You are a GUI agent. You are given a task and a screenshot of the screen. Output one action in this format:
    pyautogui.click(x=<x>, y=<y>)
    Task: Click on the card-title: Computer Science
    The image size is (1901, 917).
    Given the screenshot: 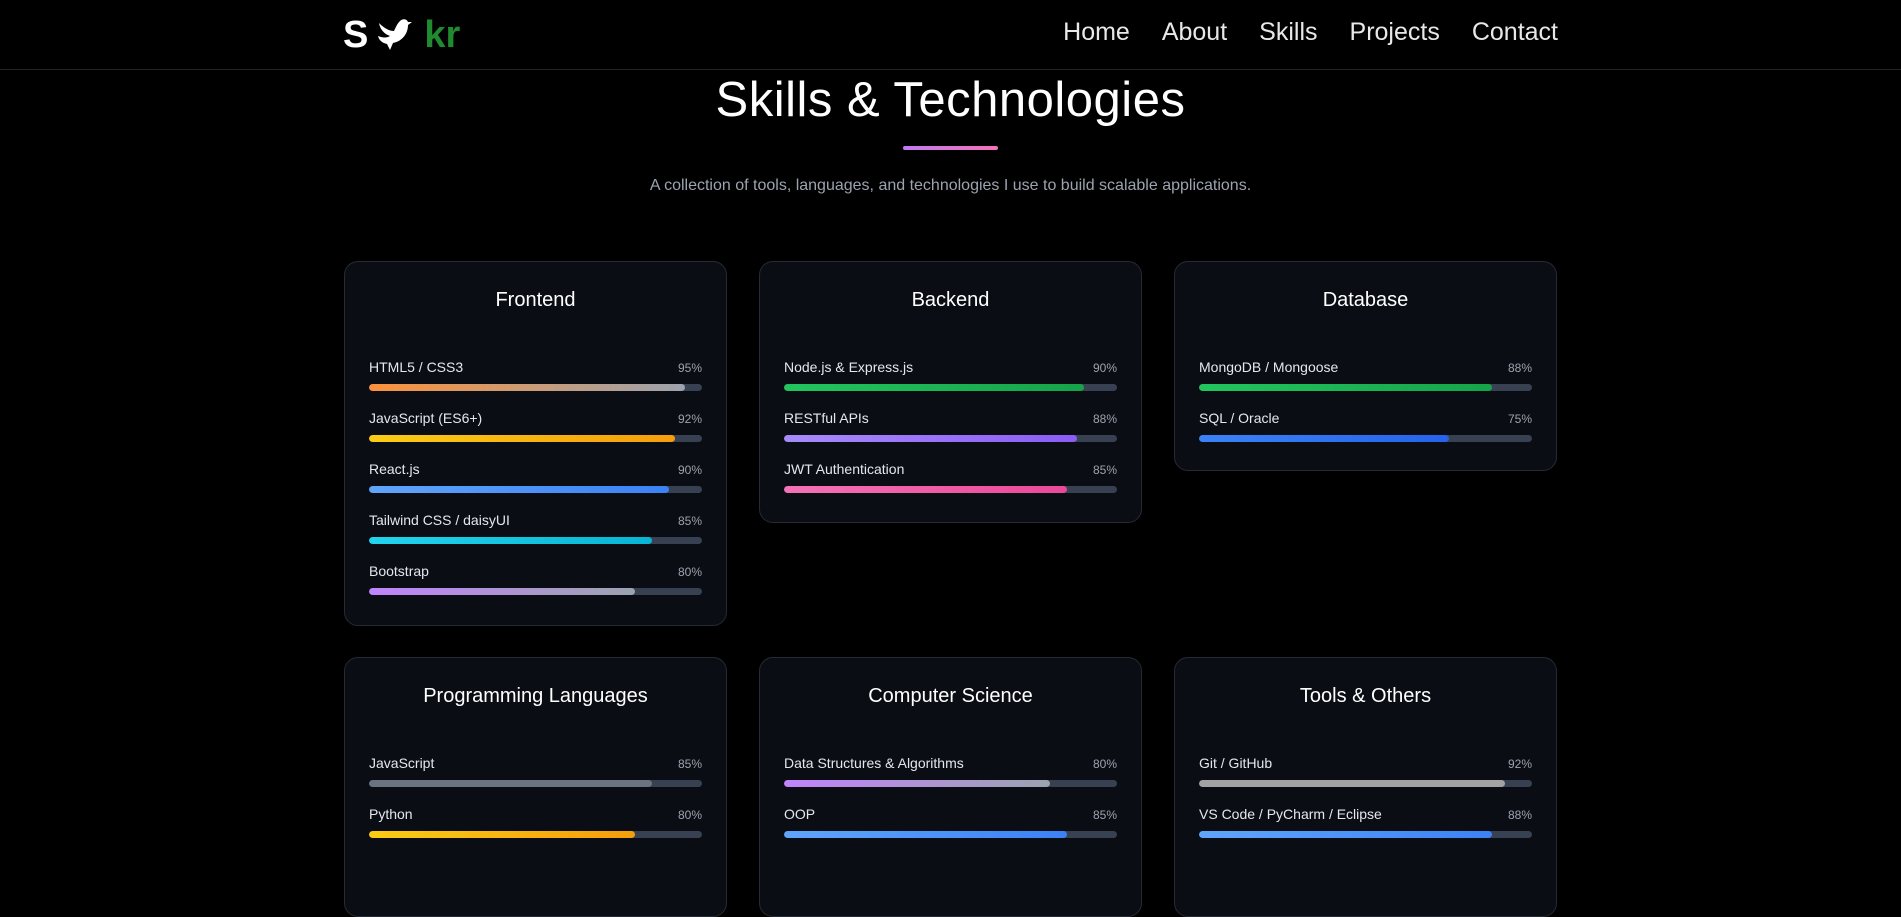 What is the action you would take?
    pyautogui.click(x=950, y=696)
    